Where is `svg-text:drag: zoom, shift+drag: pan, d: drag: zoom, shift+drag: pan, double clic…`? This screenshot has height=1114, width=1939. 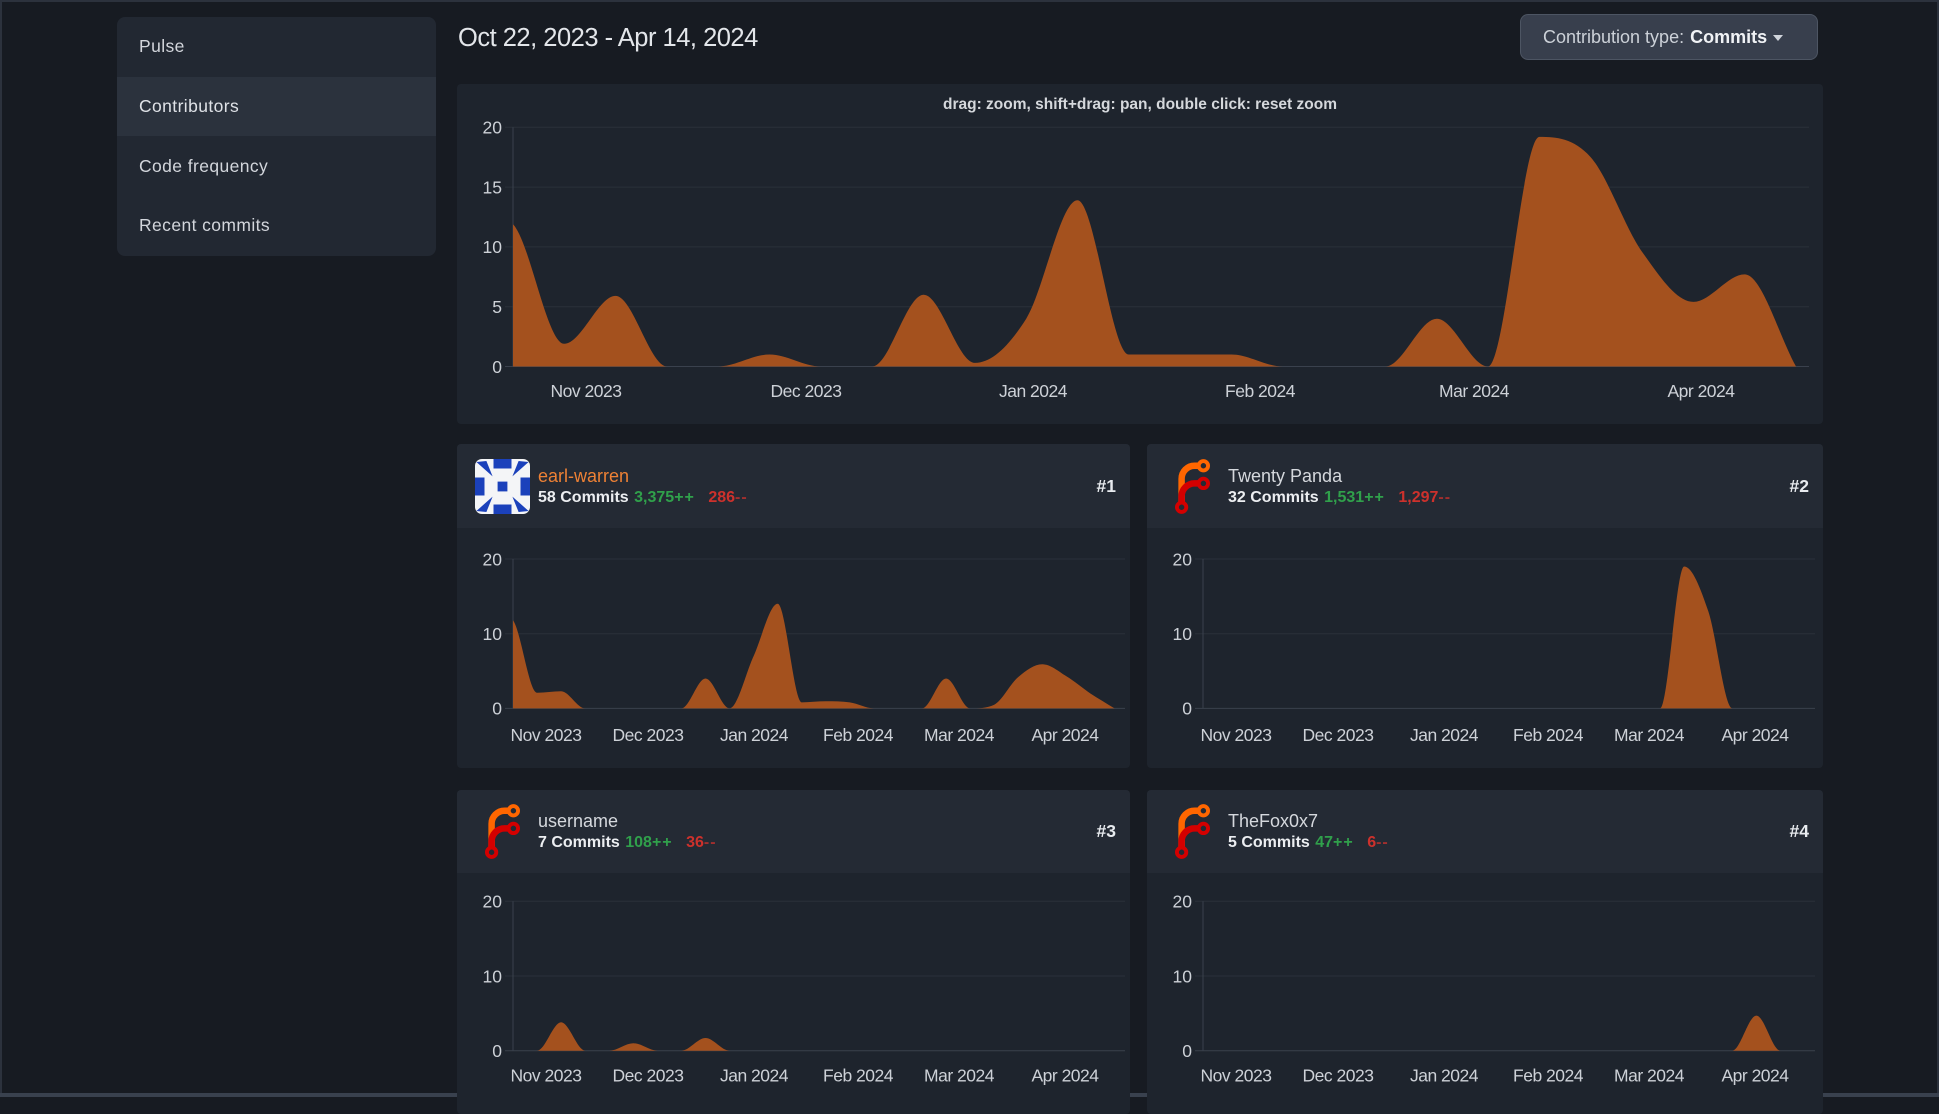
svg-text:drag: zoom, shift+drag: pan, d: drag: zoom, shift+drag: pan, double clic… is located at coordinates (1140, 104).